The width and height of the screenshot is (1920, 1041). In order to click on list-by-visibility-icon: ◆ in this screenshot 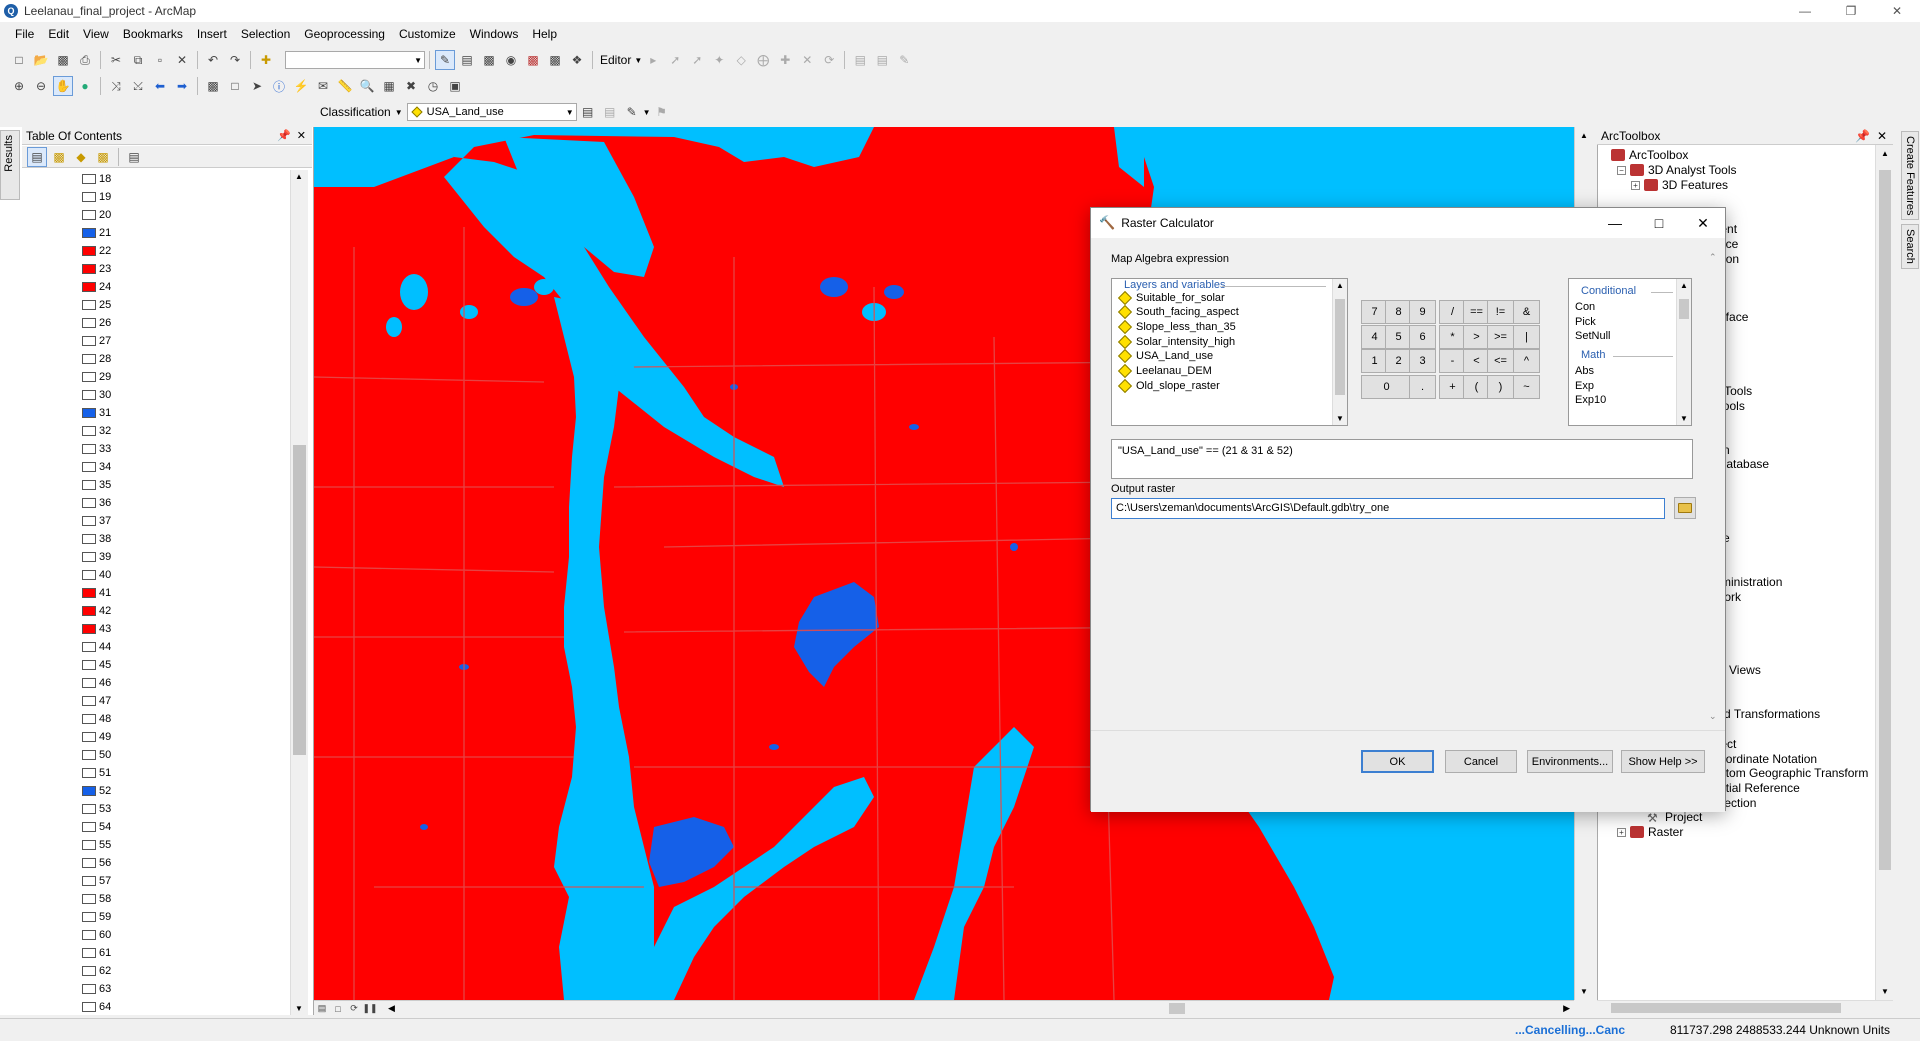, I will do `click(81, 157)`.